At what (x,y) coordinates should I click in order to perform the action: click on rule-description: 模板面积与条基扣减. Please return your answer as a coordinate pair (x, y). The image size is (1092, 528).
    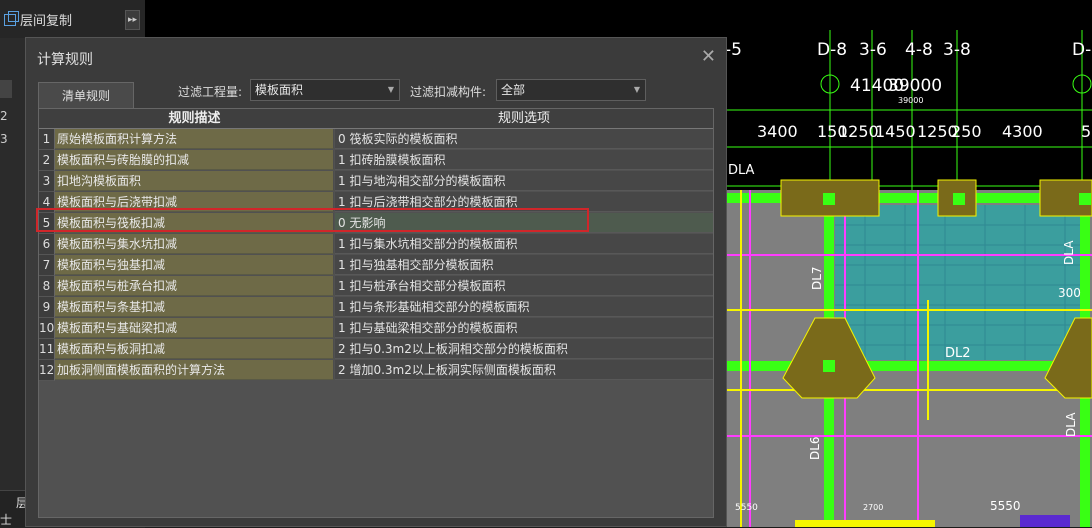
    Looking at the image, I should click on (194, 307).